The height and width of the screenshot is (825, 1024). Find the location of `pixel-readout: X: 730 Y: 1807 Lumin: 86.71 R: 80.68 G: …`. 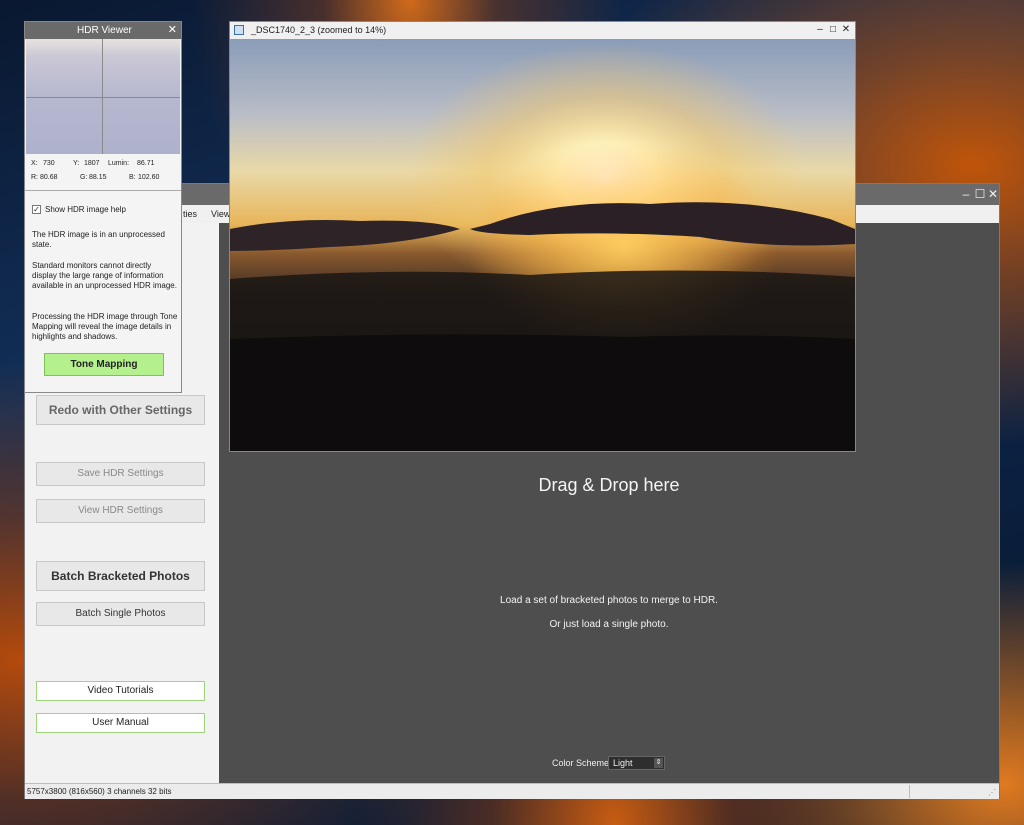

pixel-readout: X: 730 Y: 1807 Lumin: 86.71 R: 80.68 G: … is located at coordinates (103, 172).